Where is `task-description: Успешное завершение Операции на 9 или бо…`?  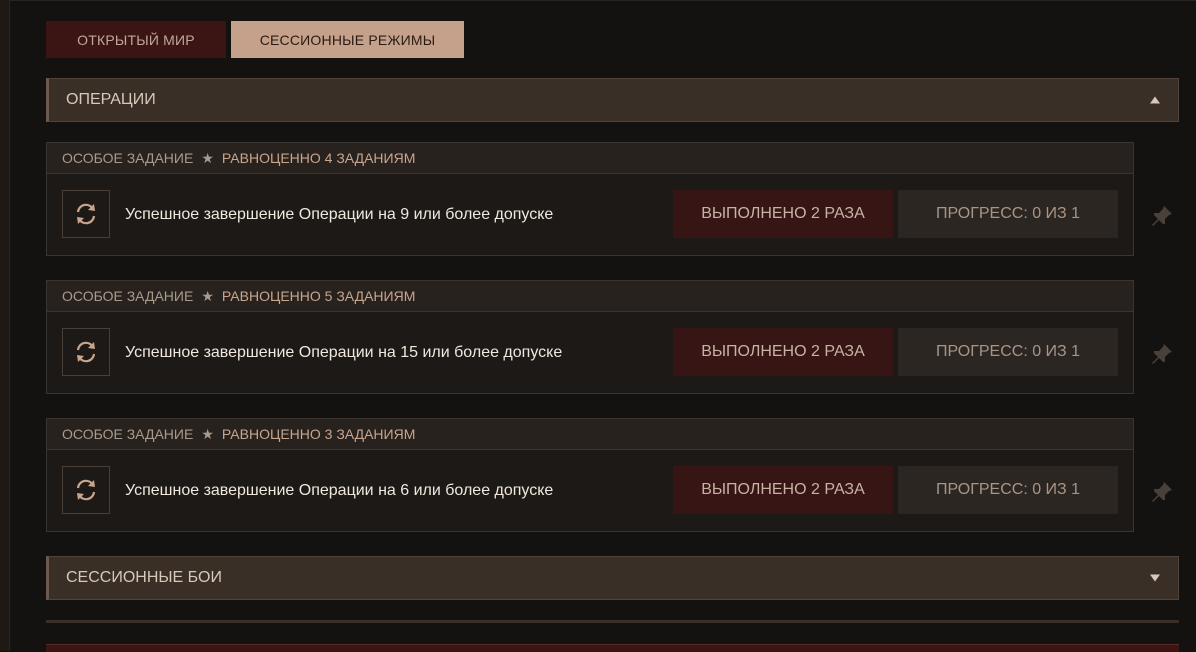
task-description: Успешное завершение Операции на 9 или бо… is located at coordinates (339, 214).